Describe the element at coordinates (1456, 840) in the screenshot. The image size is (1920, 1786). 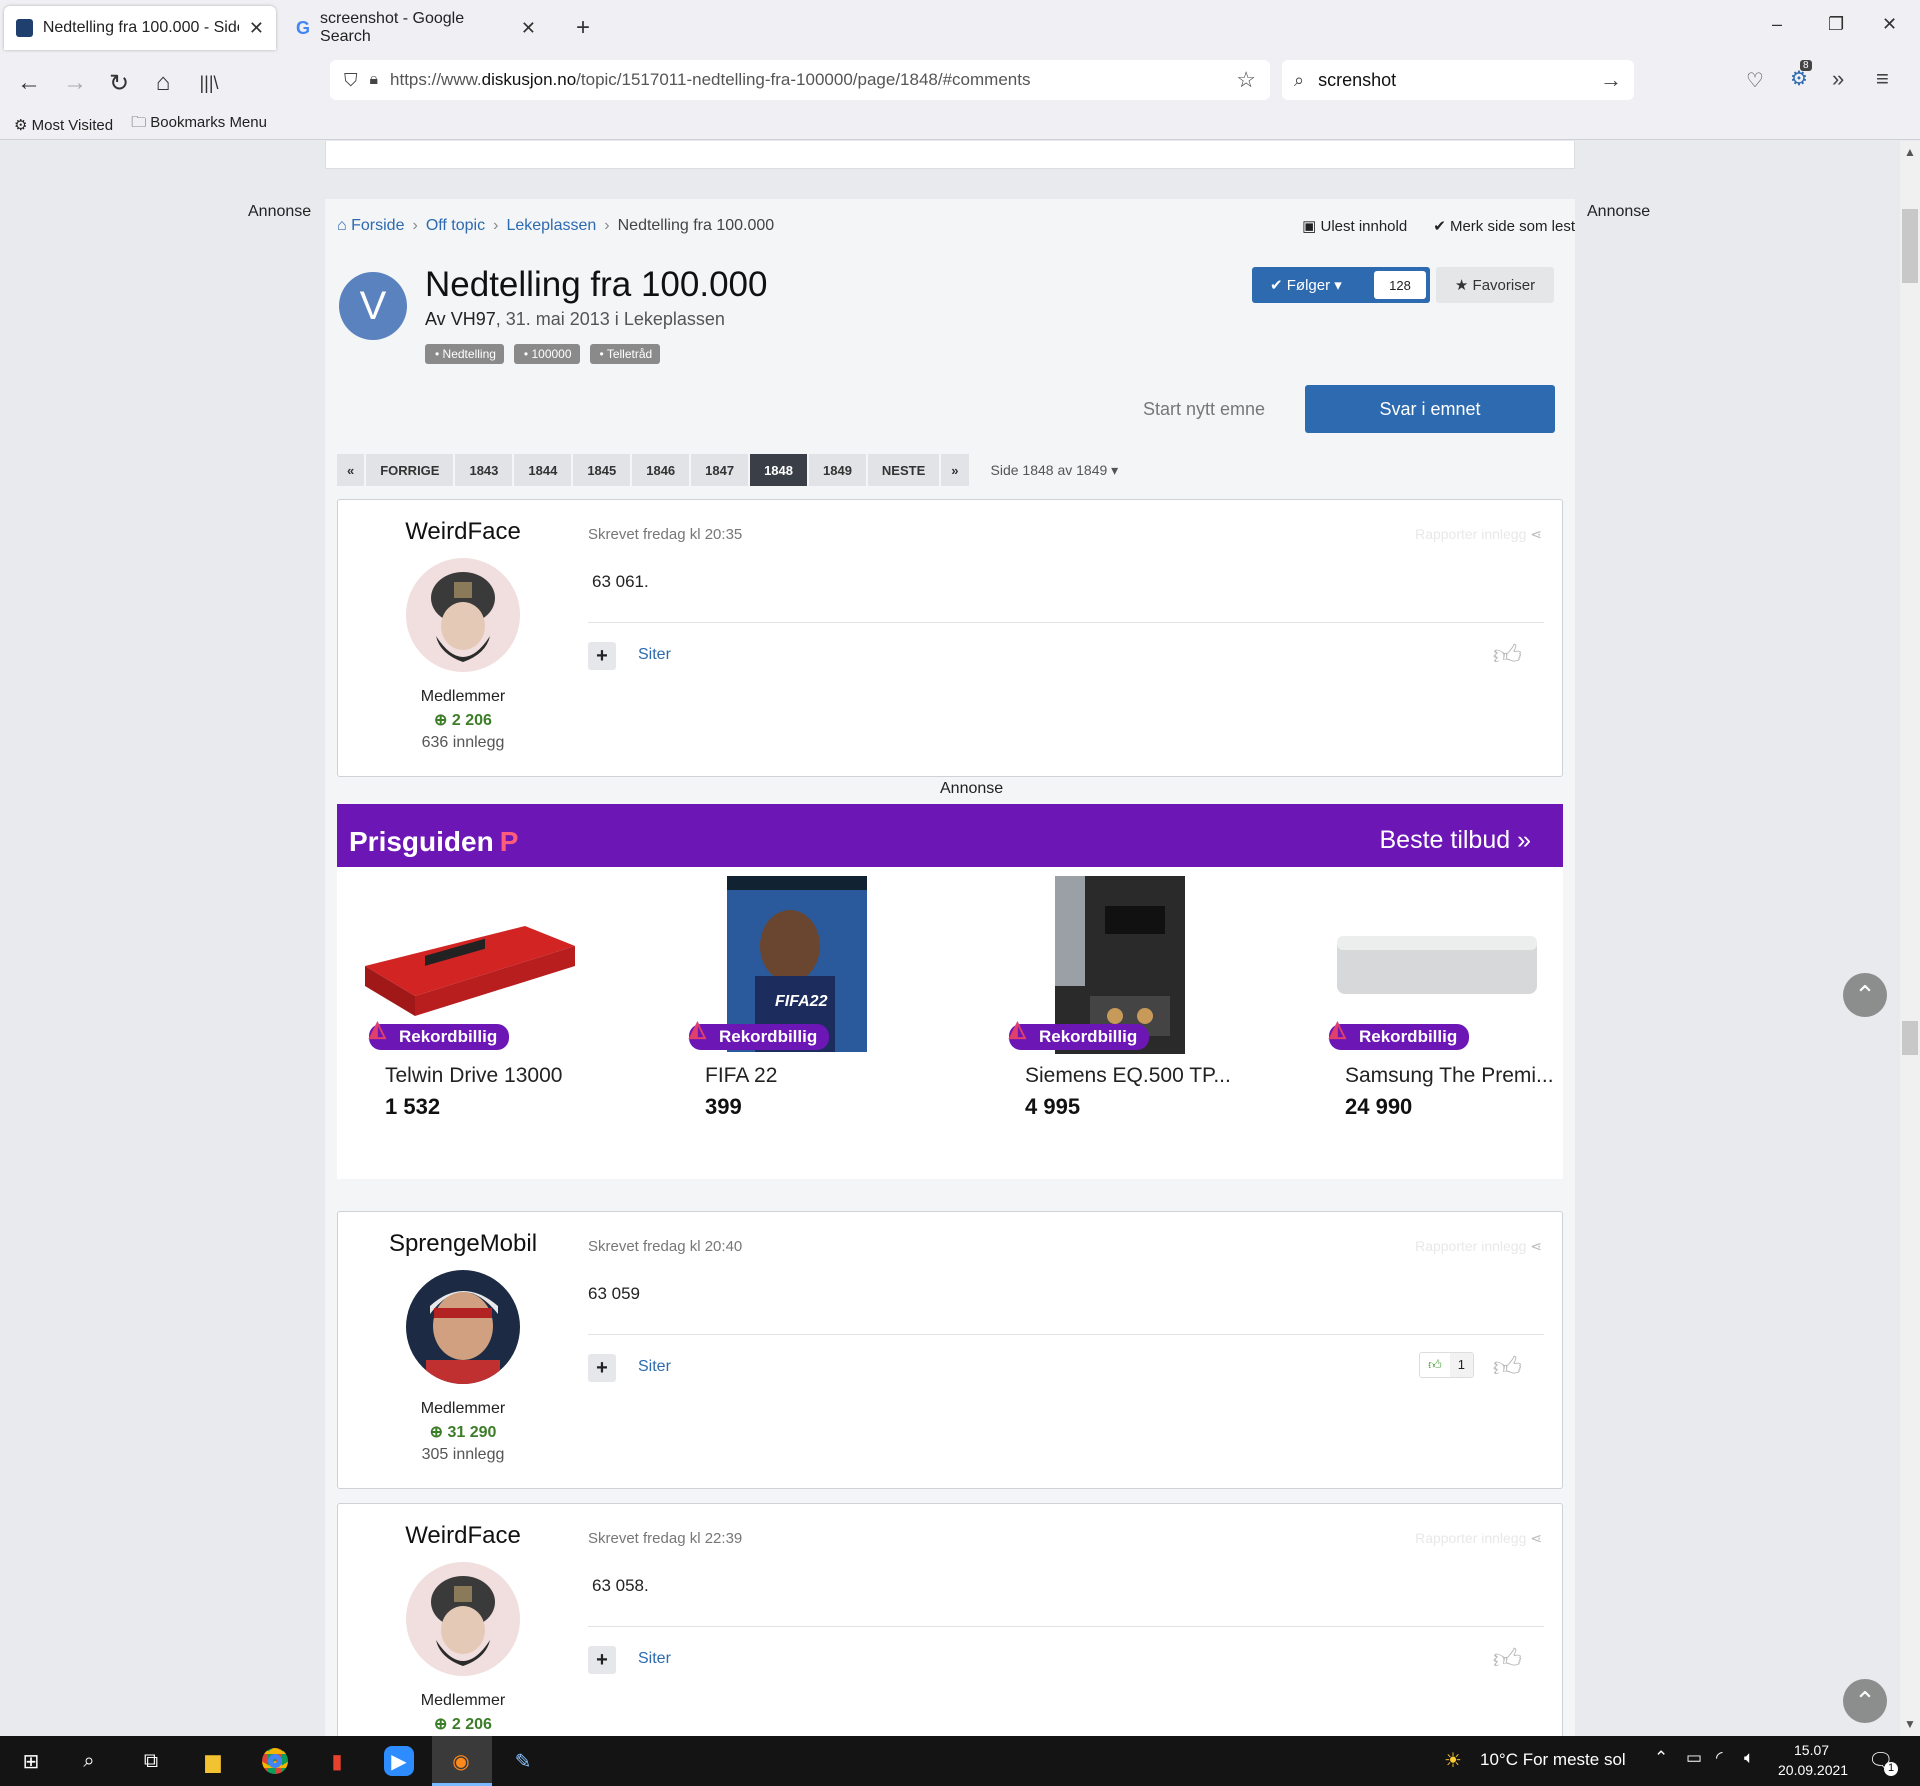
I see `best-offers-link: Beste tilbud »` at that location.